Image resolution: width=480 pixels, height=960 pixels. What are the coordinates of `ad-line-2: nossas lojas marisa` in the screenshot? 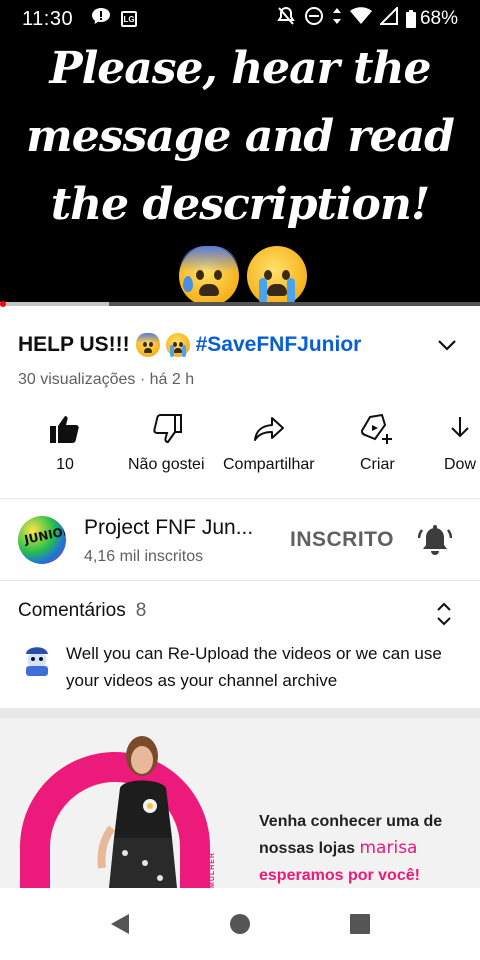 It's located at (366, 848).